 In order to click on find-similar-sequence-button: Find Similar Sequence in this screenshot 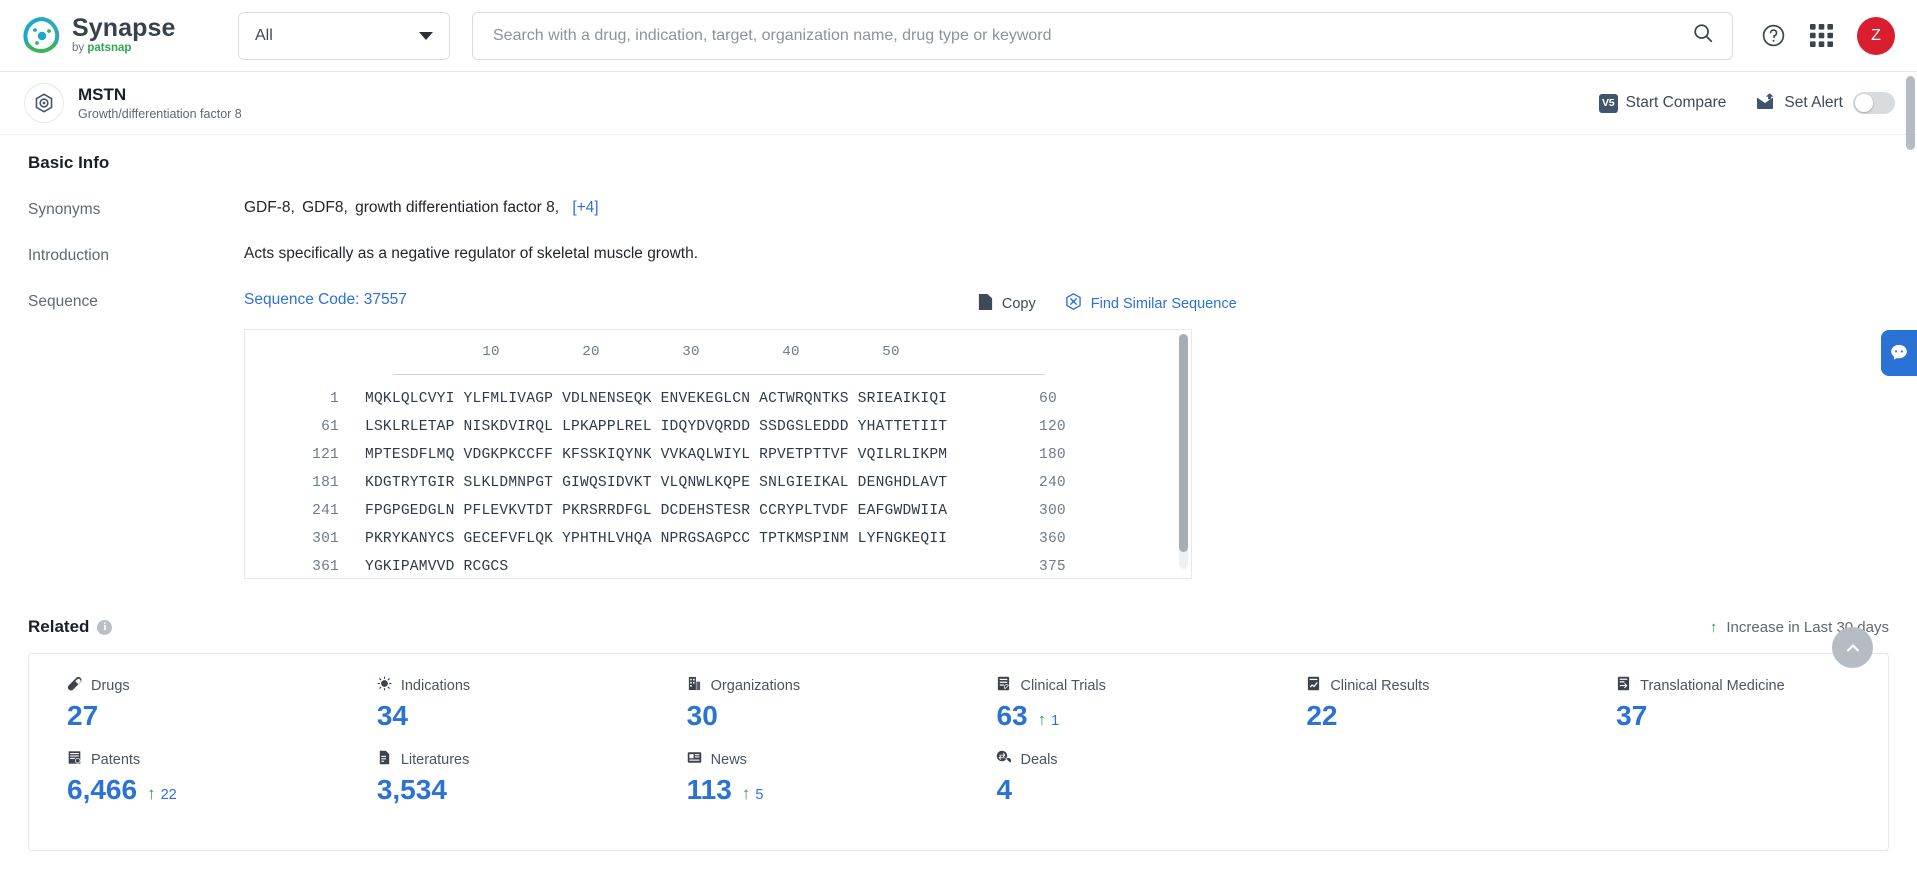, I will do `click(1150, 303)`.